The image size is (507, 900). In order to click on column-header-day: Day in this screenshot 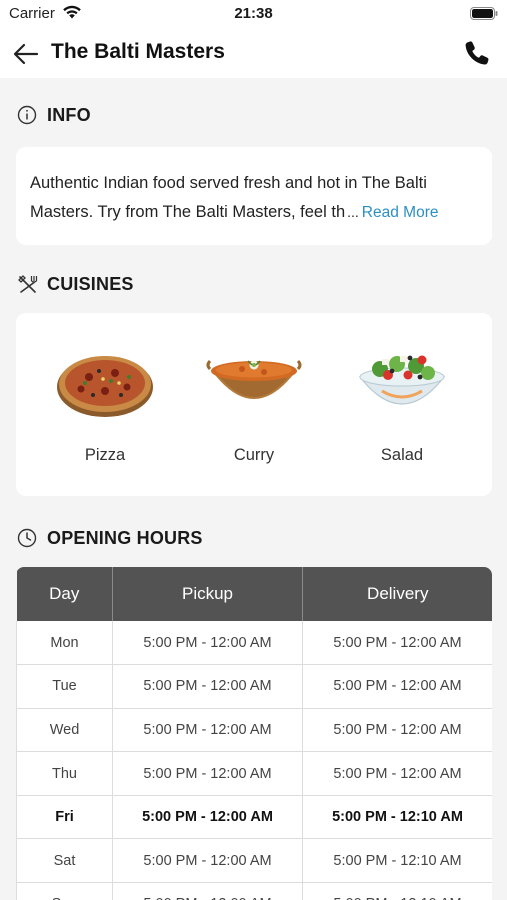, I will do `click(64, 594)`.